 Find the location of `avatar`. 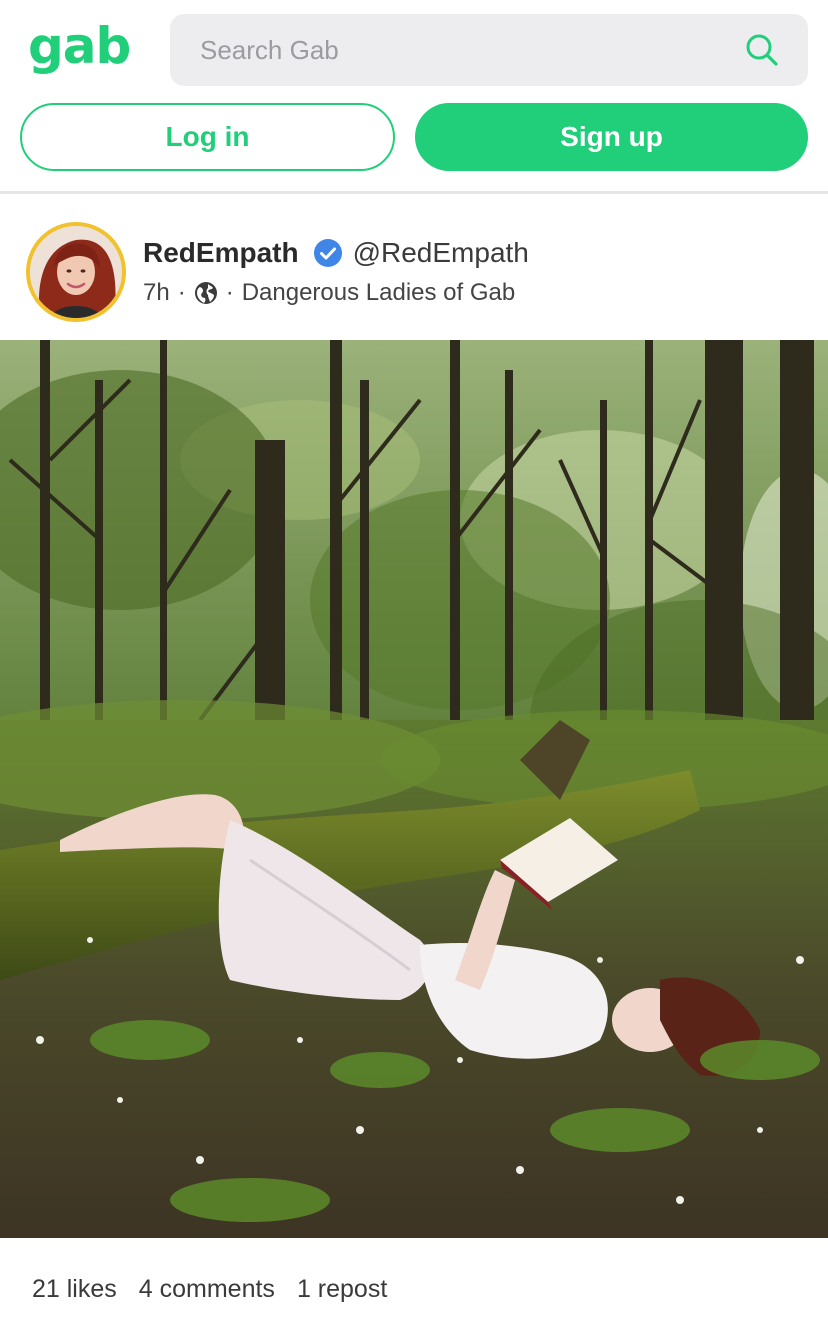

avatar is located at coordinates (76, 272).